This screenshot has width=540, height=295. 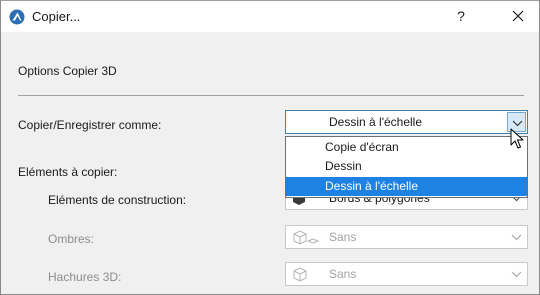 I want to click on close-icon, so click(x=518, y=16).